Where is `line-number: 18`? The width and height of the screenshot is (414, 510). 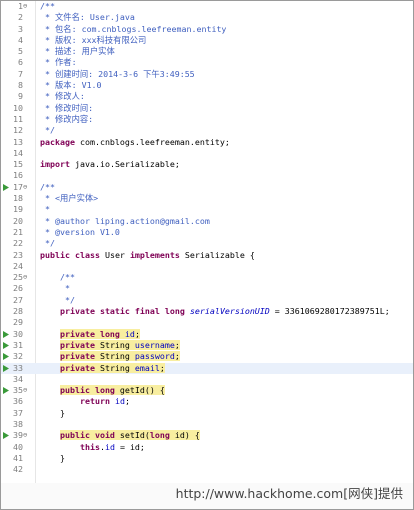
line-number: 18 is located at coordinates (18, 198).